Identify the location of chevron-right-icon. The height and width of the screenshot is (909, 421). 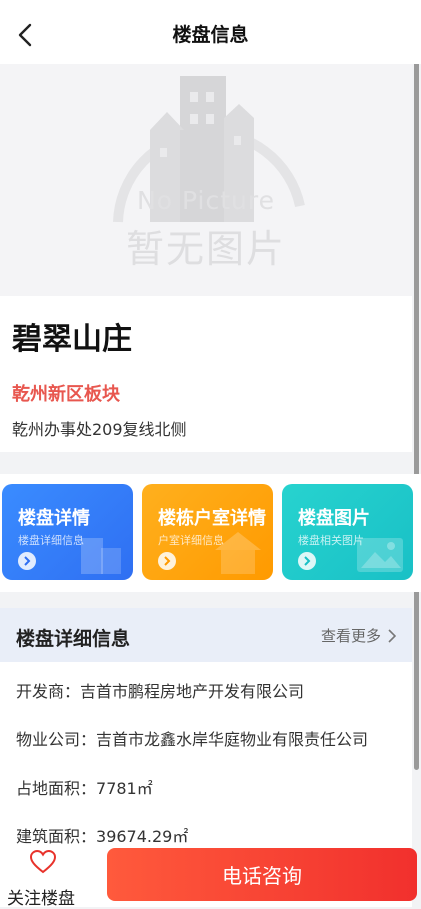
(392, 635).